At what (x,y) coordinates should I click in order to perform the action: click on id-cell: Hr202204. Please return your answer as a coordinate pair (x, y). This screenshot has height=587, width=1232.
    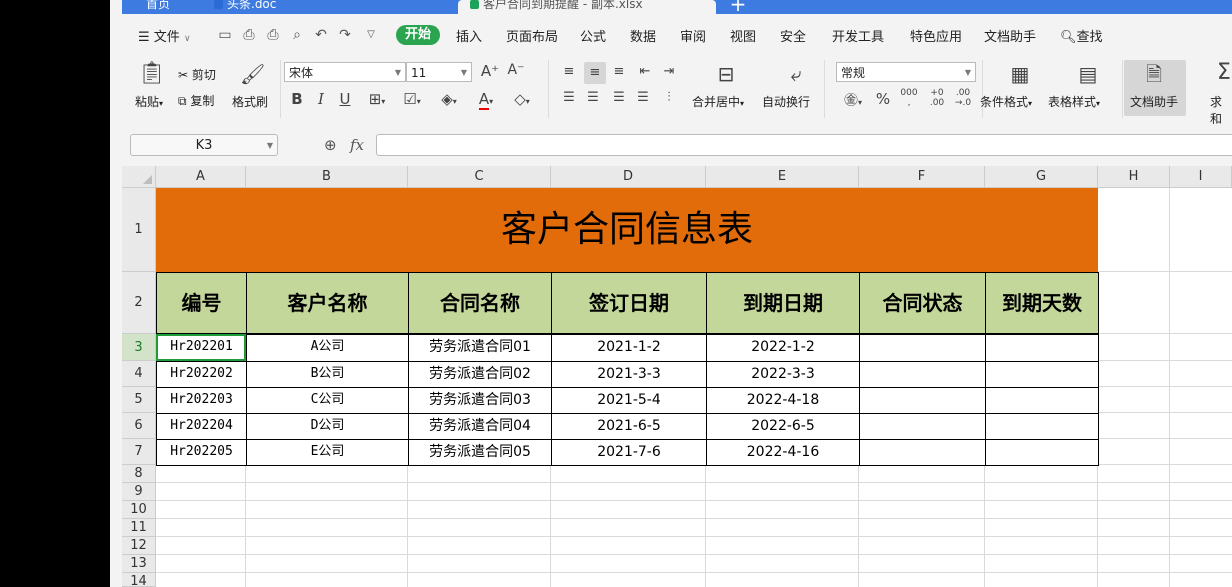
    Looking at the image, I should click on (201, 426).